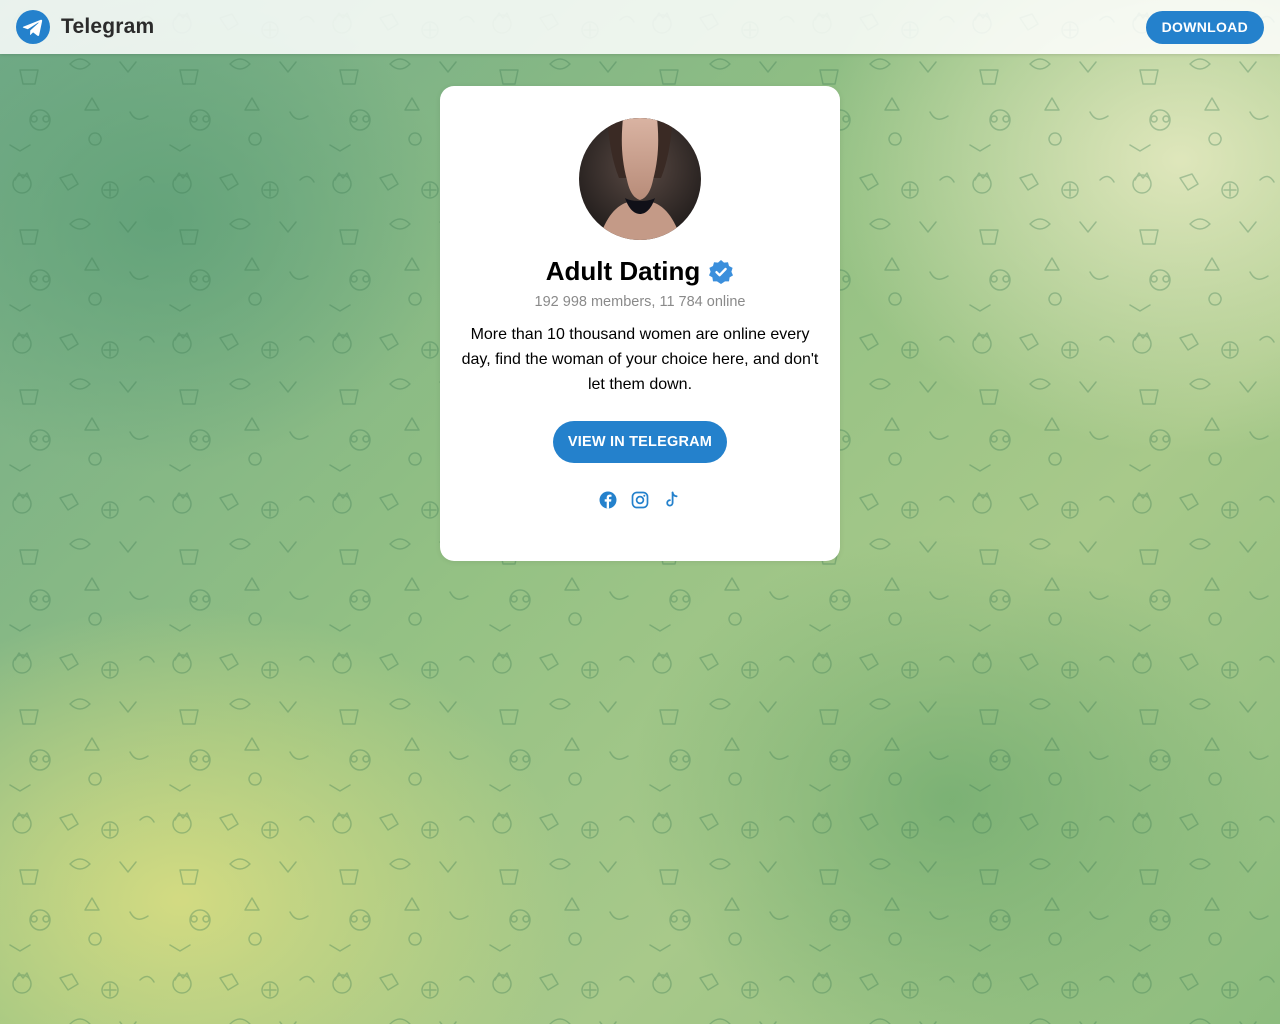 The width and height of the screenshot is (1280, 1024). Describe the element at coordinates (721, 271) in the screenshot. I see `verified-badge-icon` at that location.